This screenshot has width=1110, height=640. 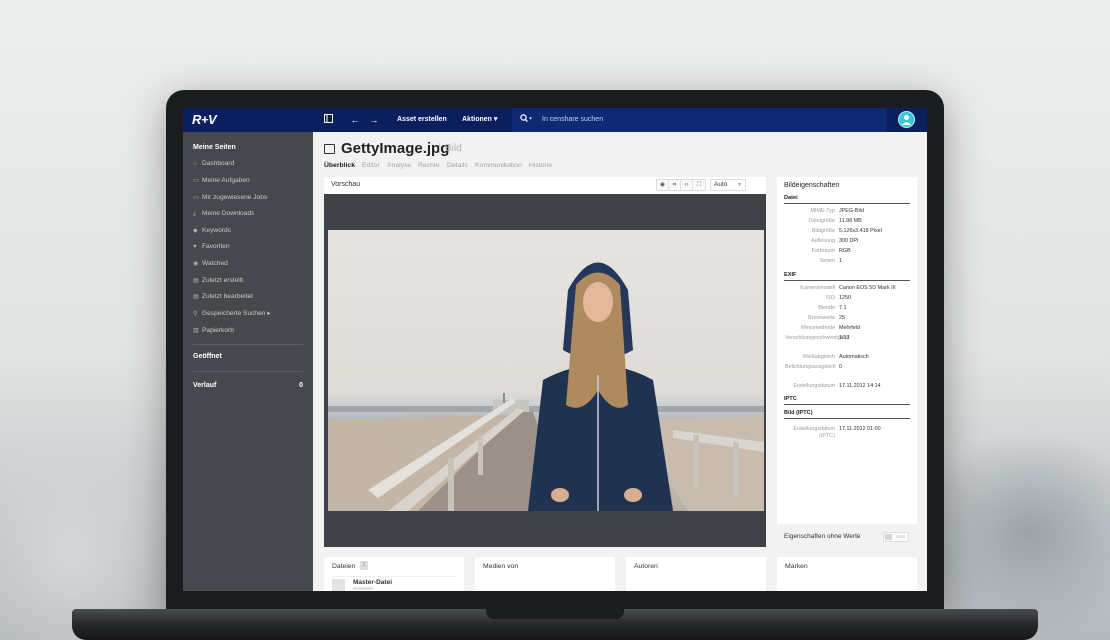 What do you see at coordinates (422, 120) in the screenshot?
I see `create-asset-button: Asset erstellen` at bounding box center [422, 120].